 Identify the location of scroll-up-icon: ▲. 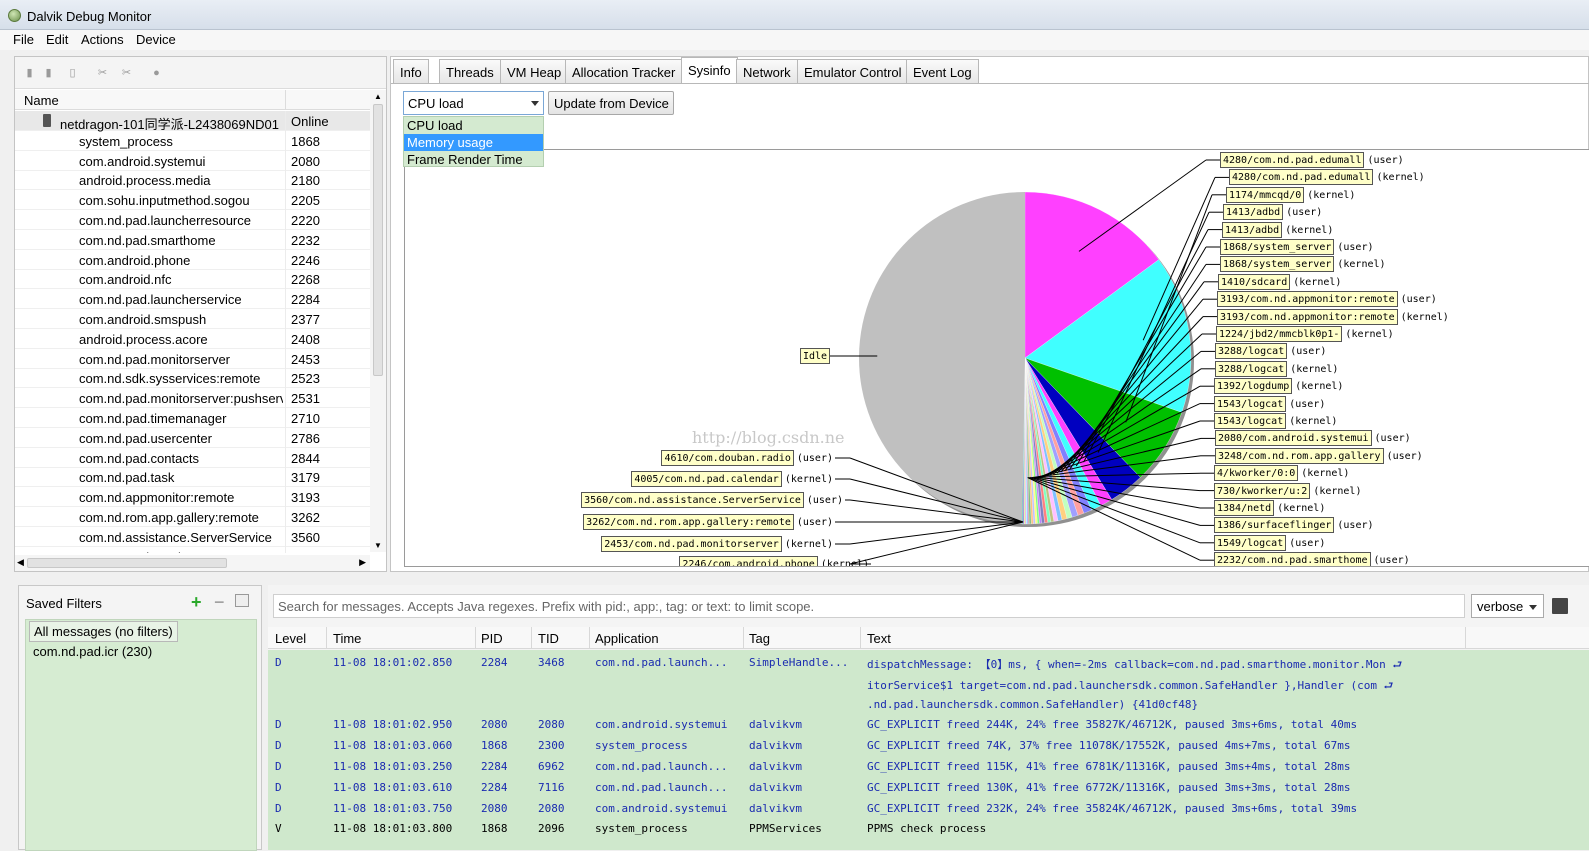
(378, 96).